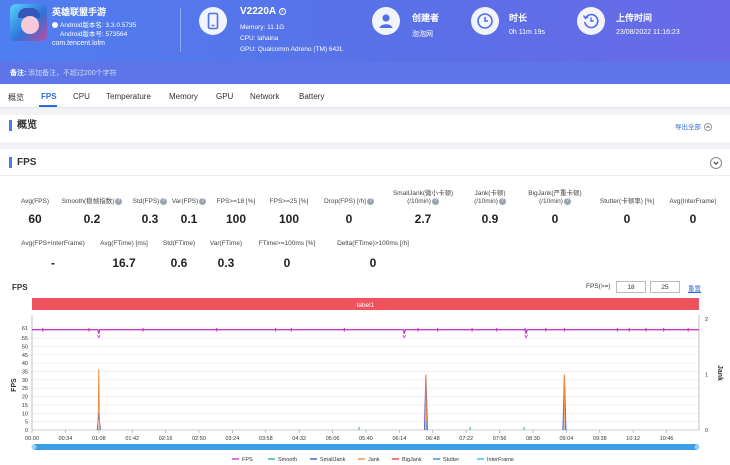  Describe the element at coordinates (555, 193) in the screenshot. I see `metric-label-text: BigJank(严重卡顿)` at that location.